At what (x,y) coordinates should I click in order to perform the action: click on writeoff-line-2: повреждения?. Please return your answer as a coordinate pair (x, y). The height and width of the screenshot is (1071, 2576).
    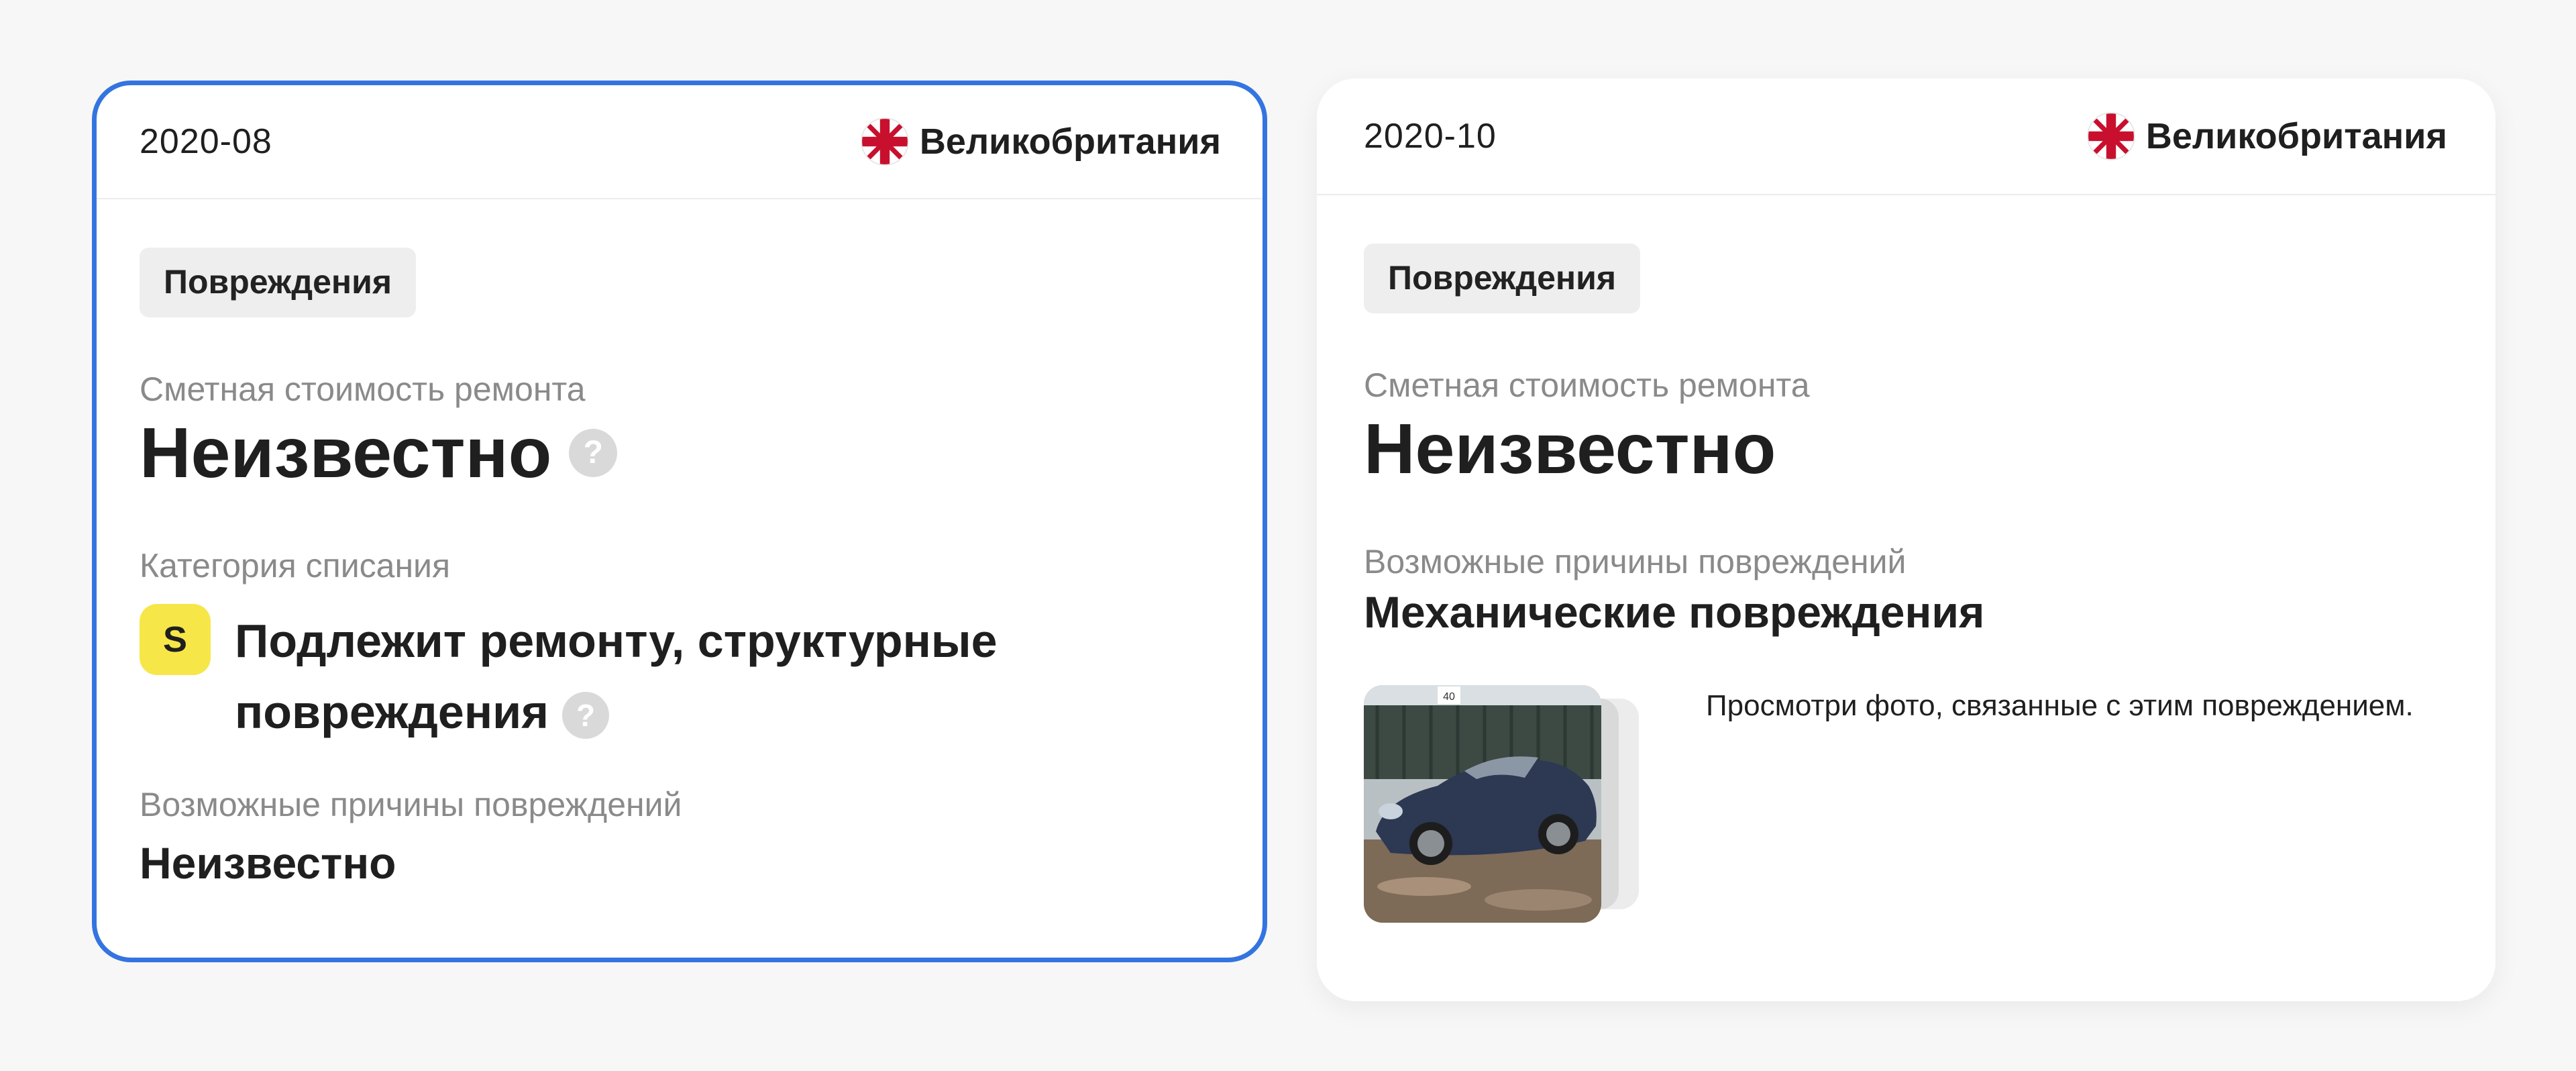
    Looking at the image, I should click on (616, 712).